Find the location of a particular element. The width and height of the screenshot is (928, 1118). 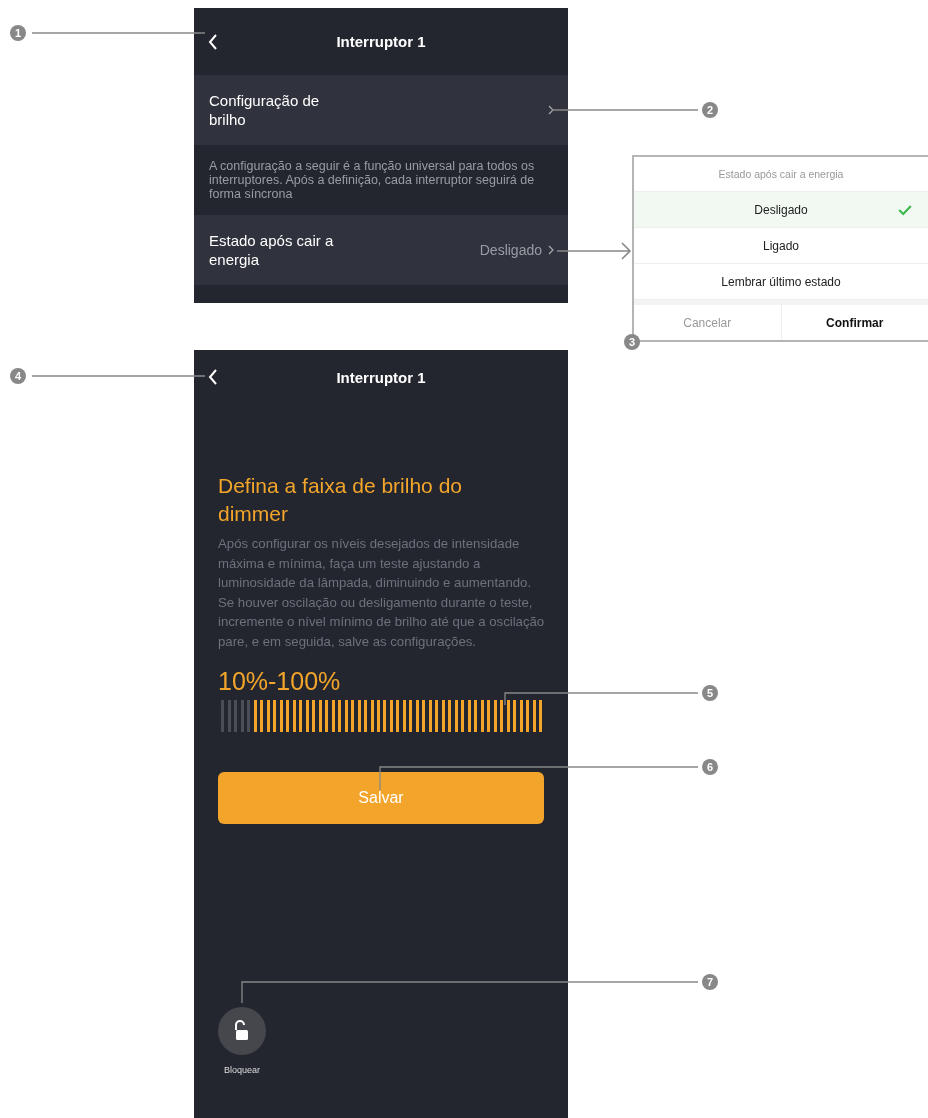

row-value: Desligado is located at coordinates (510, 250).